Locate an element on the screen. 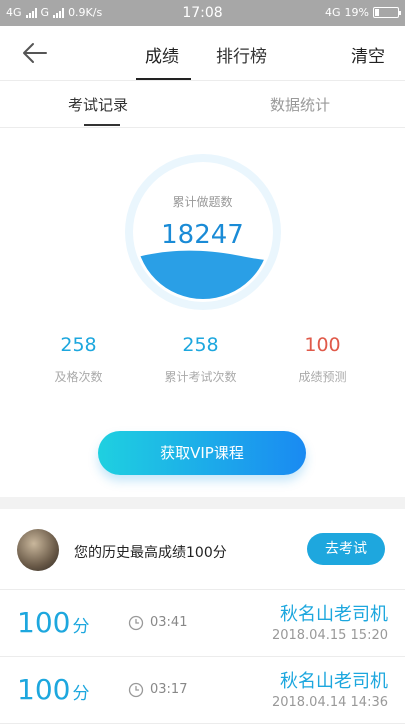 The image size is (405, 724). tab-leaderboard: 排行榜 is located at coordinates (241, 54).